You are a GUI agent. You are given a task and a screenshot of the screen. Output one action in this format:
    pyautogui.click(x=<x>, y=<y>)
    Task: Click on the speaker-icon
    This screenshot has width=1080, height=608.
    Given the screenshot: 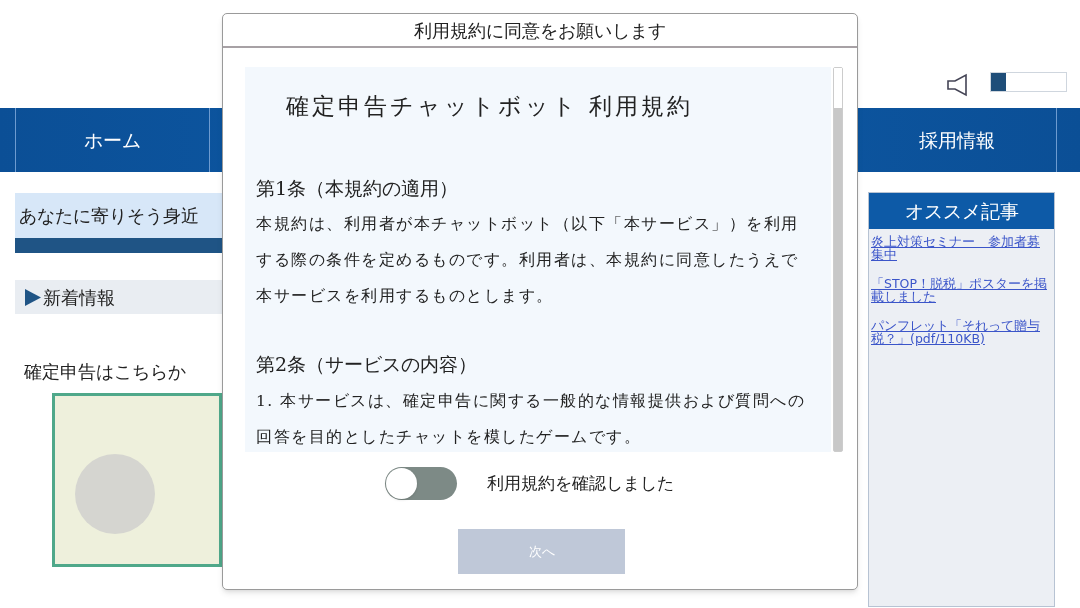 What is the action you would take?
    pyautogui.click(x=958, y=85)
    